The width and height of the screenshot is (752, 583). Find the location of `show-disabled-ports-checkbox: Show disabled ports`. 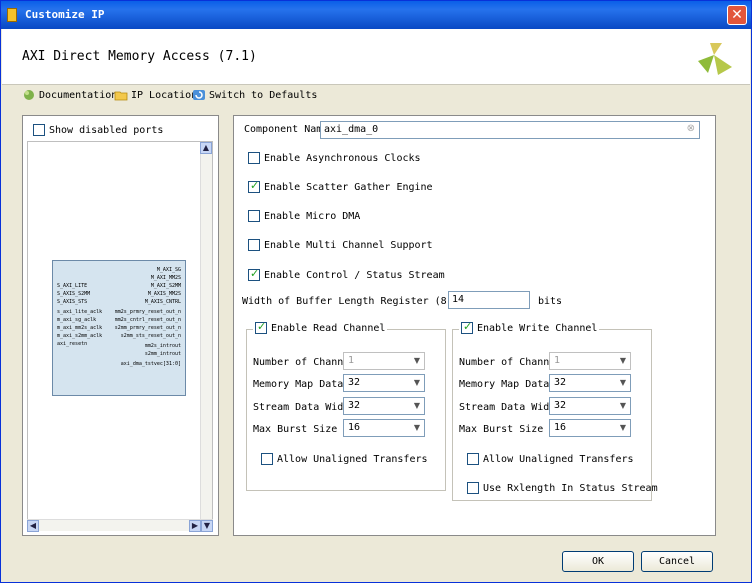

show-disabled-ports-checkbox: Show disabled ports is located at coordinates (98, 130).